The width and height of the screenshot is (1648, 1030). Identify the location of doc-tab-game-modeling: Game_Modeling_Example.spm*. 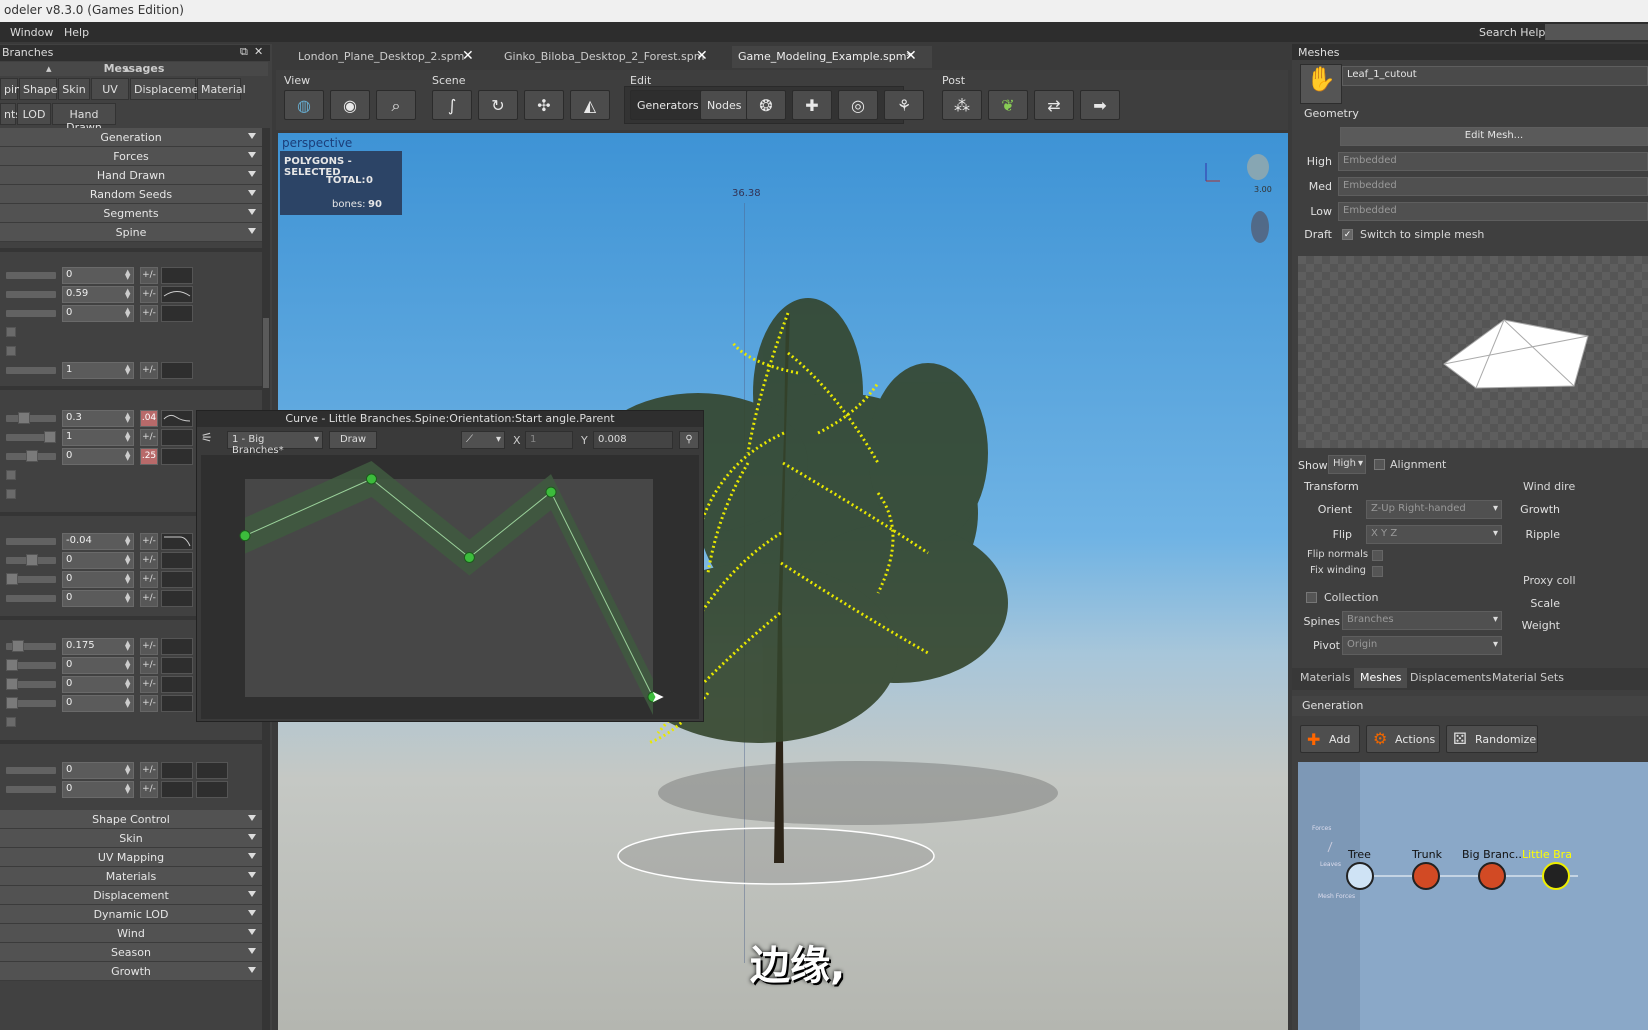
(832, 57).